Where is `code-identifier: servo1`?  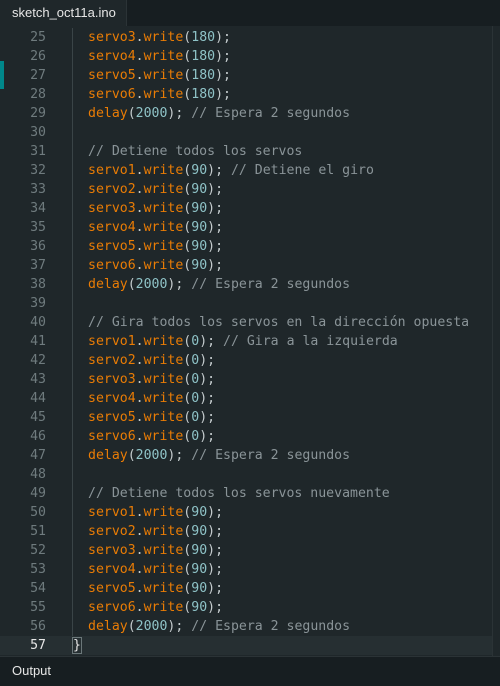 code-identifier: servo1 is located at coordinates (112, 170).